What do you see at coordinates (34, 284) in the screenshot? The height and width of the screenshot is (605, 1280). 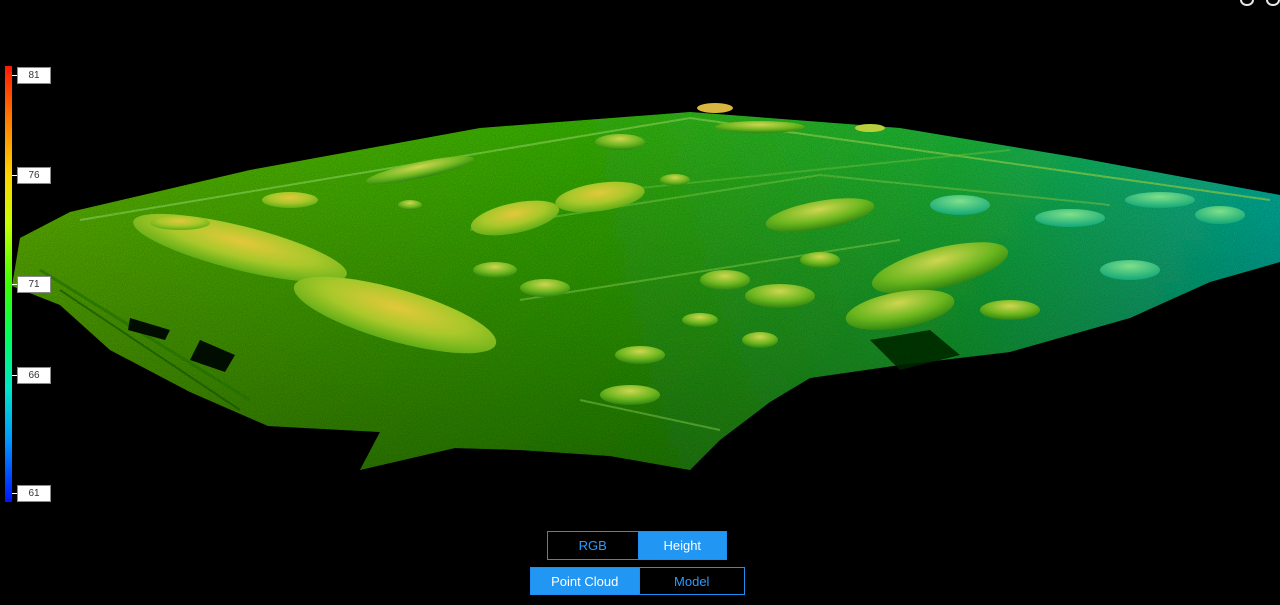 I see `legend-label: 71` at bounding box center [34, 284].